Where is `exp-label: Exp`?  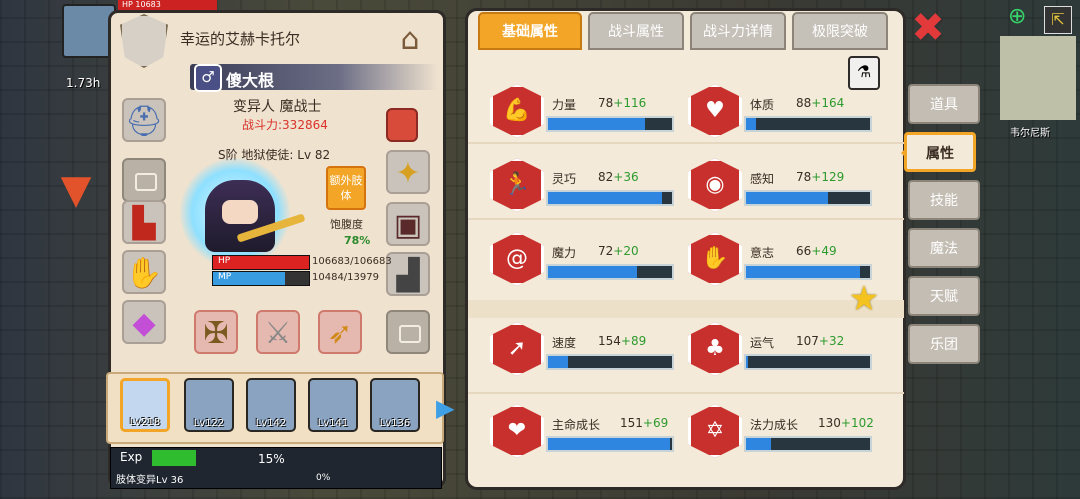 exp-label: Exp is located at coordinates (131, 457).